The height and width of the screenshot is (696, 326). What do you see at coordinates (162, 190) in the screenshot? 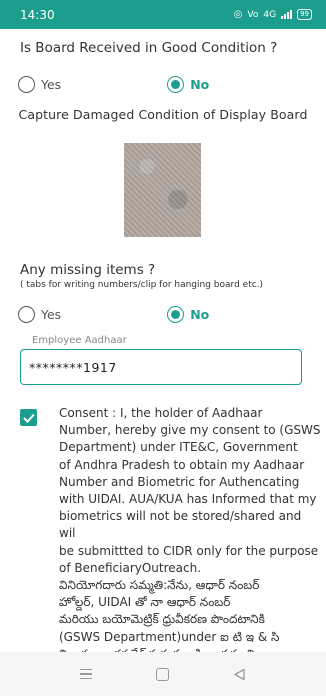
I see `damaged-board-photo` at bounding box center [162, 190].